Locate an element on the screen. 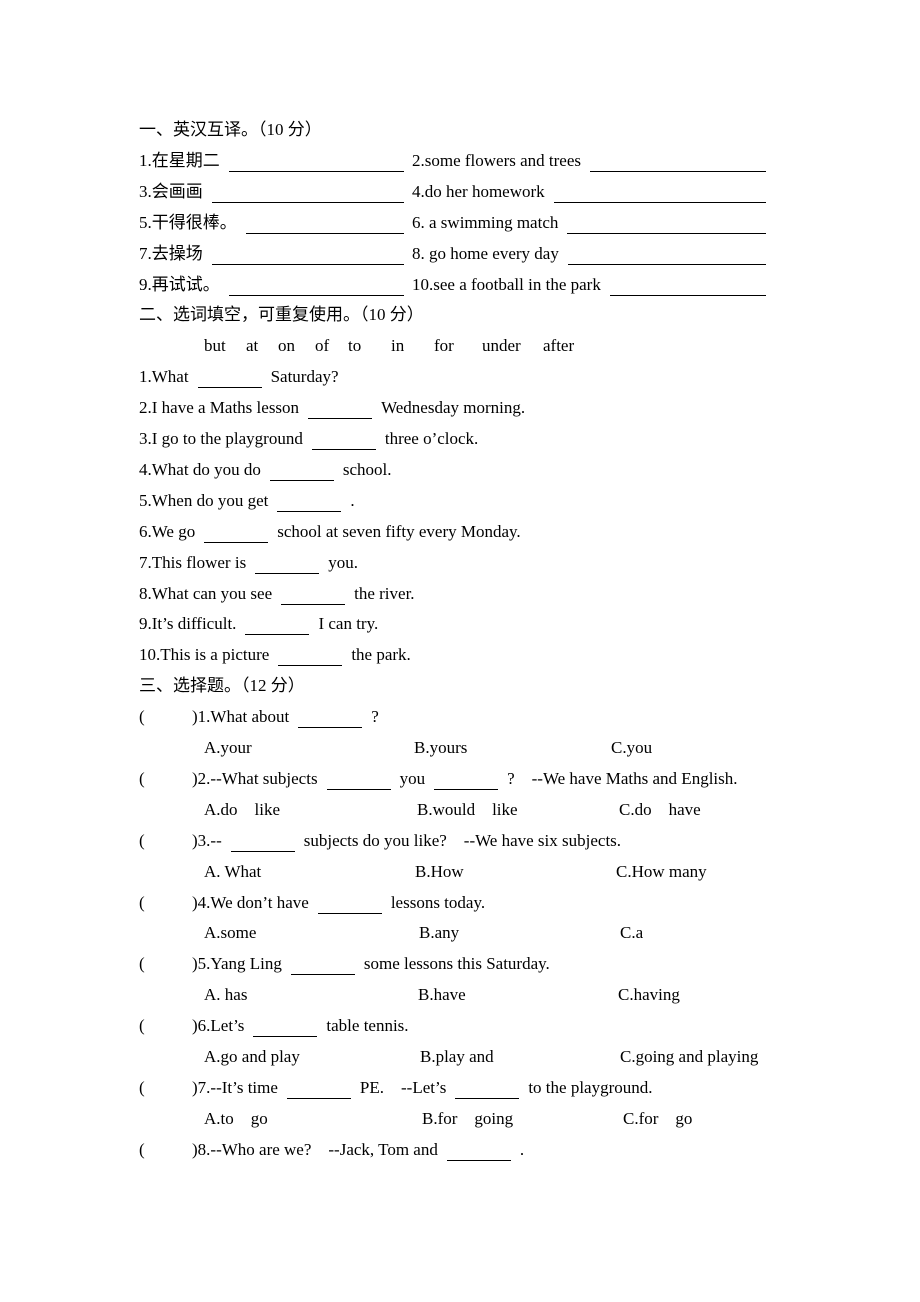 The width and height of the screenshot is (920, 1302). section-heading: 三、选择题。（12 分） is located at coordinates (222, 686).